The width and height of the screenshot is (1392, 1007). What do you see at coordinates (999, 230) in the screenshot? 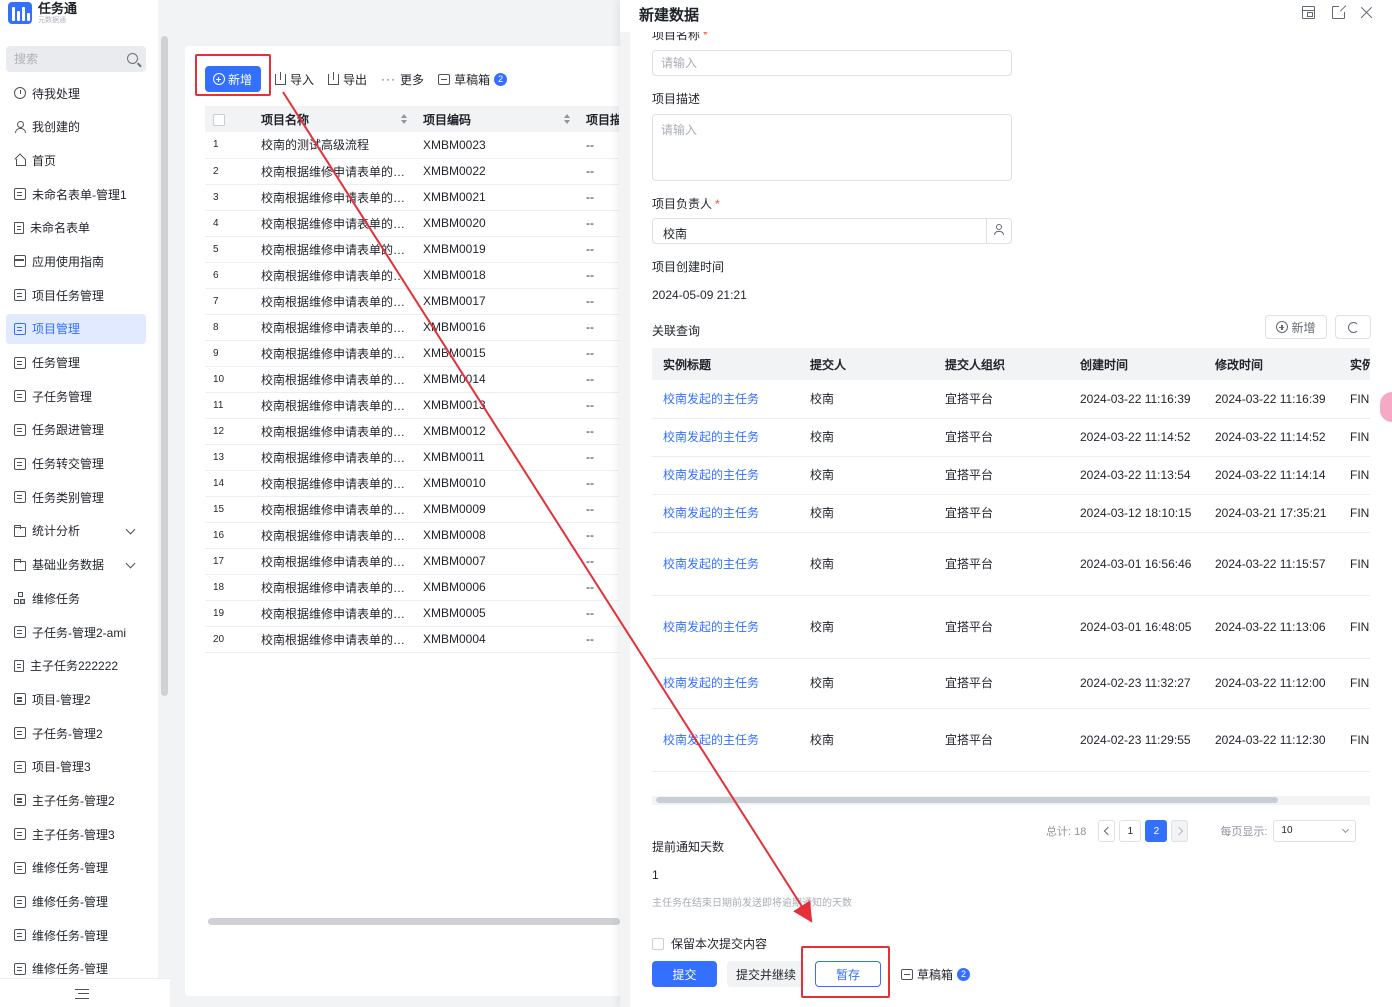
I see `person-picker-icon` at bounding box center [999, 230].